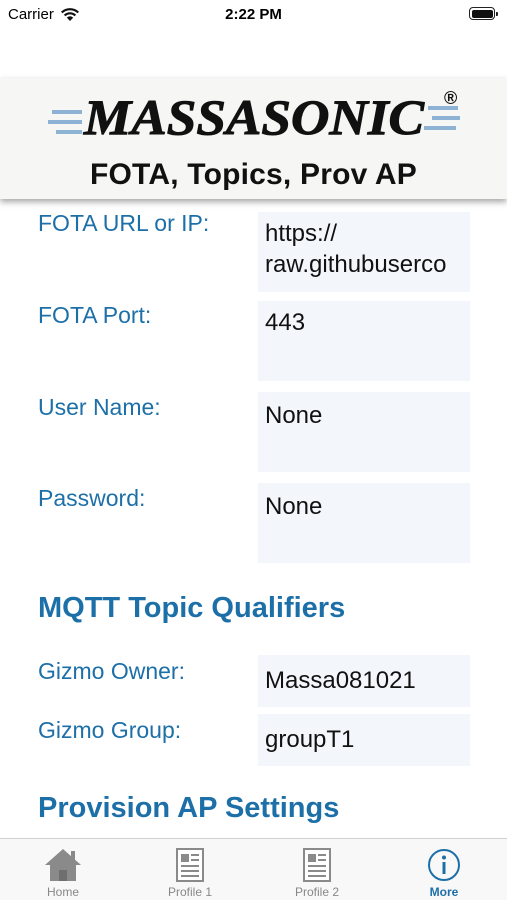 Image resolution: width=507 pixels, height=900 pixels. What do you see at coordinates (364, 432) in the screenshot?
I see `user-name-field: None` at bounding box center [364, 432].